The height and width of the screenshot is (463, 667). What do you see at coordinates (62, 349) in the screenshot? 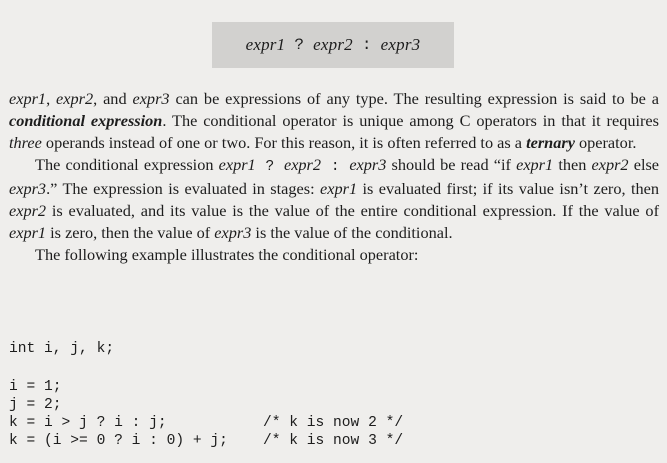
I see `code-line-declaration: int i, j, k;` at bounding box center [62, 349].